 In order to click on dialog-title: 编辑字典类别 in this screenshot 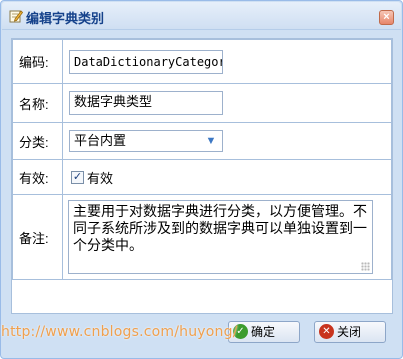, I will do `click(65, 18)`.